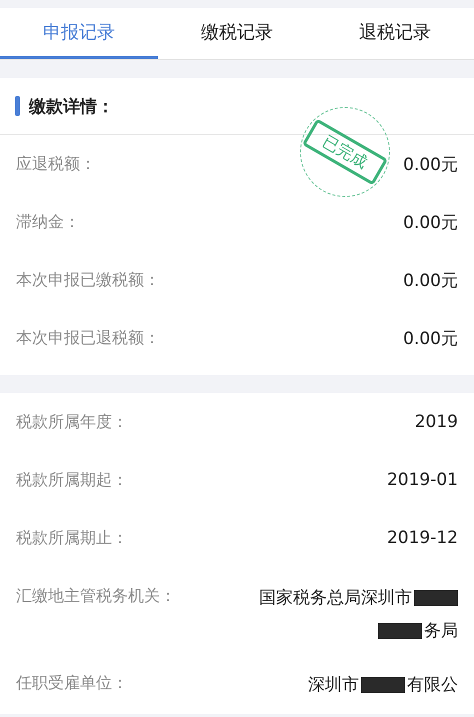  What do you see at coordinates (88, 280) in the screenshot?
I see `field-label: 本次申报已缴税额：` at bounding box center [88, 280].